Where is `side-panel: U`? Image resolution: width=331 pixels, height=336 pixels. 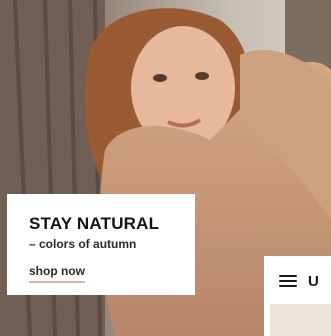
side-panel: U is located at coordinates (297, 296).